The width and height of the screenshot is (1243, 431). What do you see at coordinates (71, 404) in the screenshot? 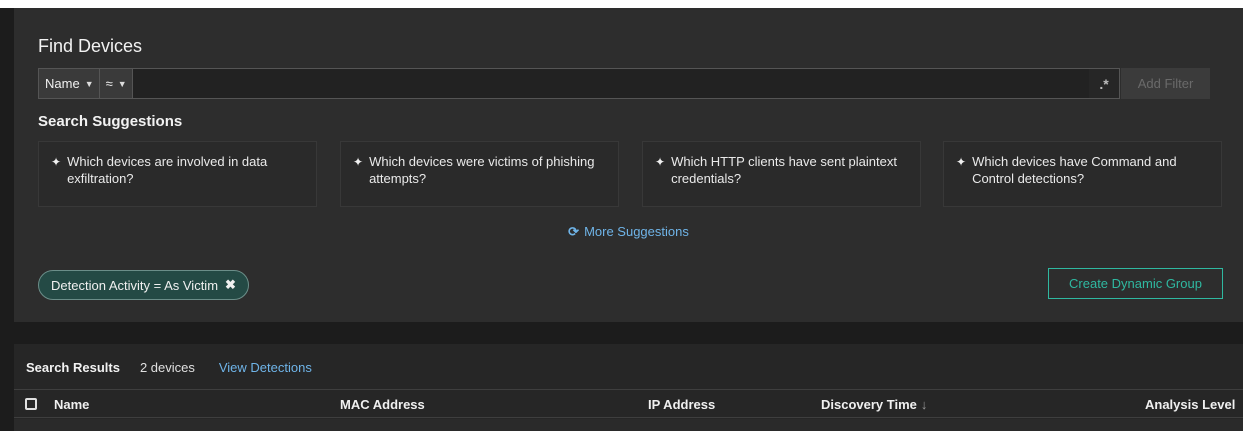
I see `column-header-name: Name` at bounding box center [71, 404].